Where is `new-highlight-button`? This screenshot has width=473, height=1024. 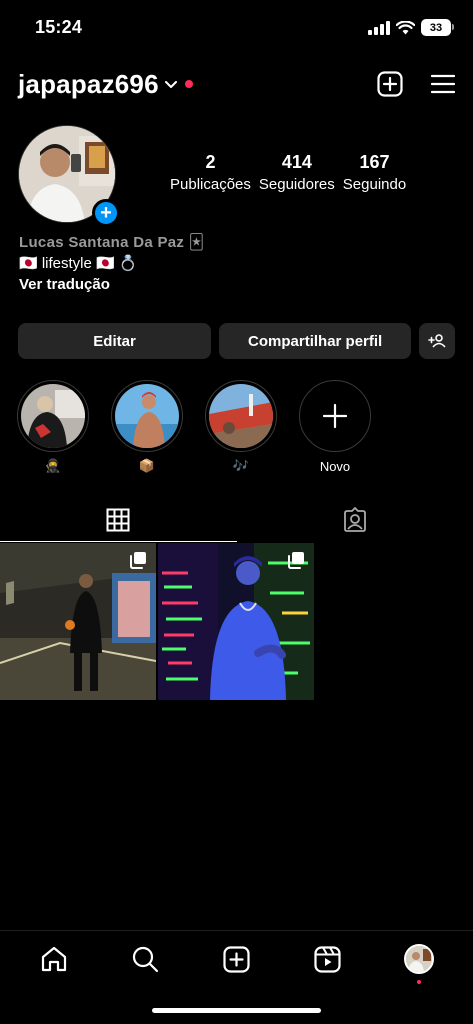 new-highlight-button is located at coordinates (335, 416).